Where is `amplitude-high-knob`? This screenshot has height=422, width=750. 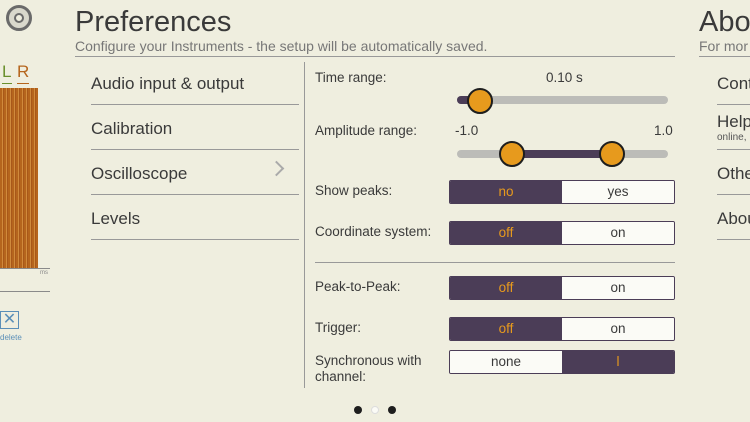
amplitude-high-knob is located at coordinates (612, 154).